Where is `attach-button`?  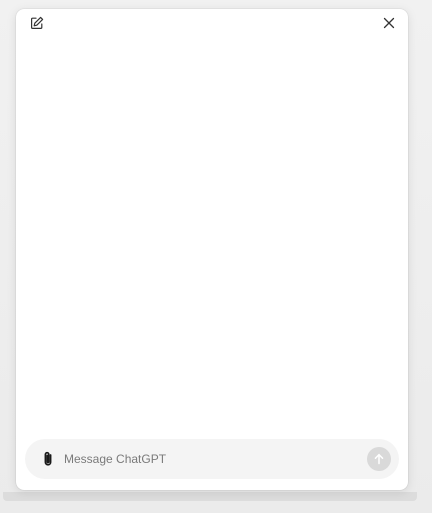
attach-button is located at coordinates (48, 459).